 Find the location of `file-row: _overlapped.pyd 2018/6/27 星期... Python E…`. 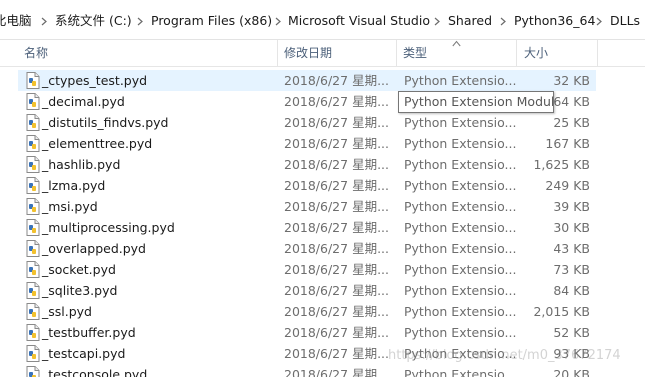

file-row: _overlapped.pyd 2018/6/27 星期... Python E… is located at coordinates (307, 248).